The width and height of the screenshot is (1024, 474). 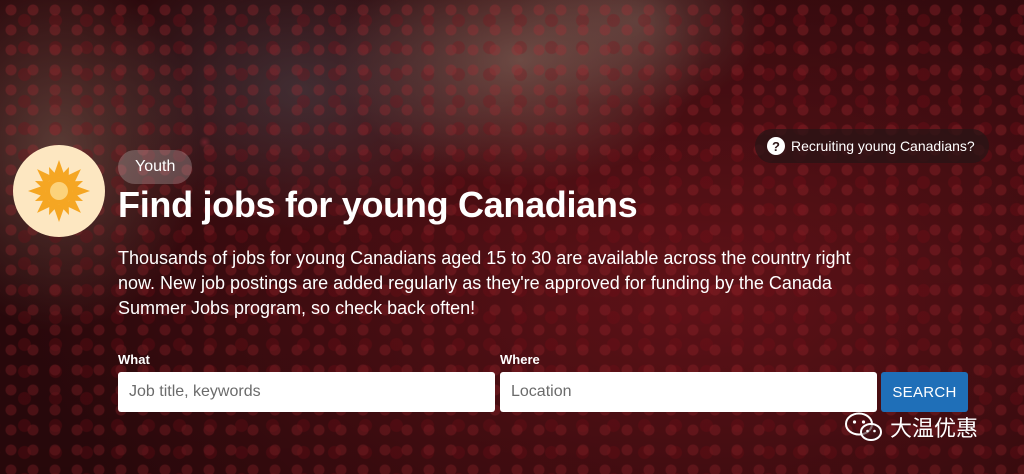 I want to click on watermark-text: 大温优惠, so click(x=934, y=428).